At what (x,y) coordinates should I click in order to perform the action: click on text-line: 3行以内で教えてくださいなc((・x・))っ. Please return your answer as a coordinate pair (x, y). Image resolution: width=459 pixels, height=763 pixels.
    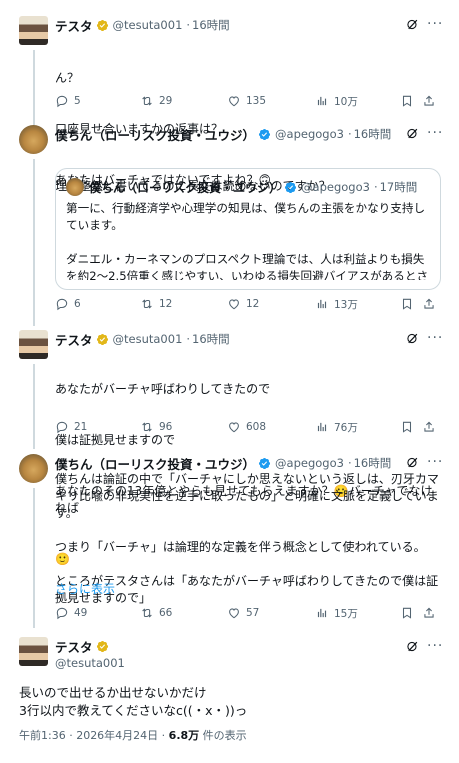
    Looking at the image, I should click on (133, 710).